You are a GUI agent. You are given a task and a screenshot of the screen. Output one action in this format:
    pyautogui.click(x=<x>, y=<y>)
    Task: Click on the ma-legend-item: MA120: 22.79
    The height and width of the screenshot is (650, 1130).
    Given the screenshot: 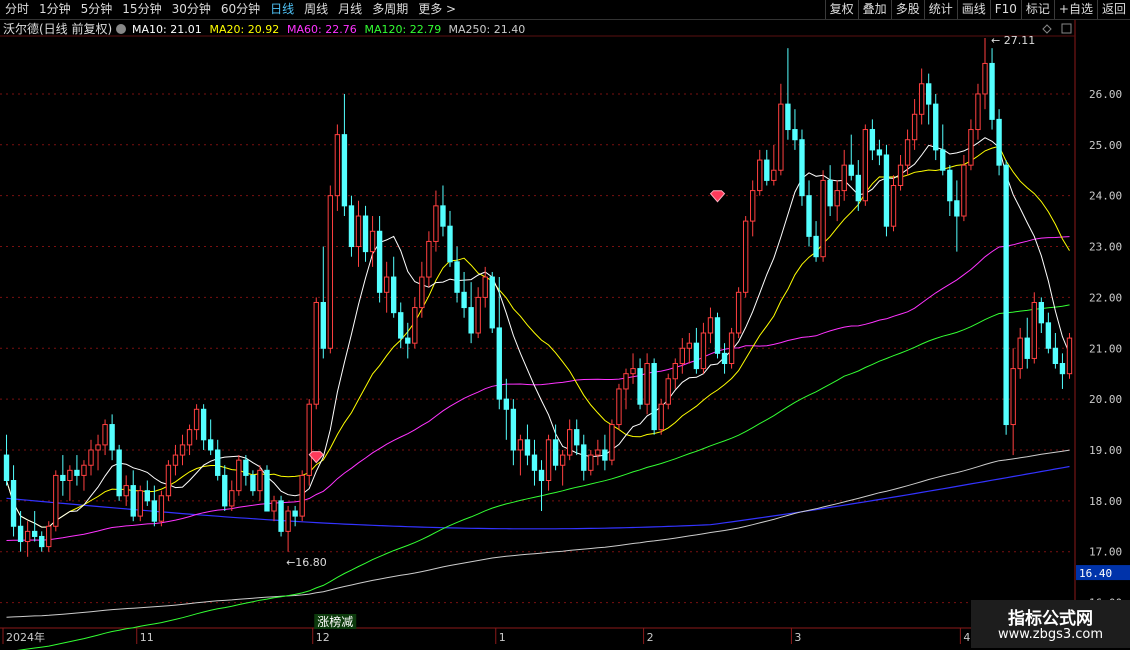 What is the action you would take?
    pyautogui.click(x=403, y=29)
    